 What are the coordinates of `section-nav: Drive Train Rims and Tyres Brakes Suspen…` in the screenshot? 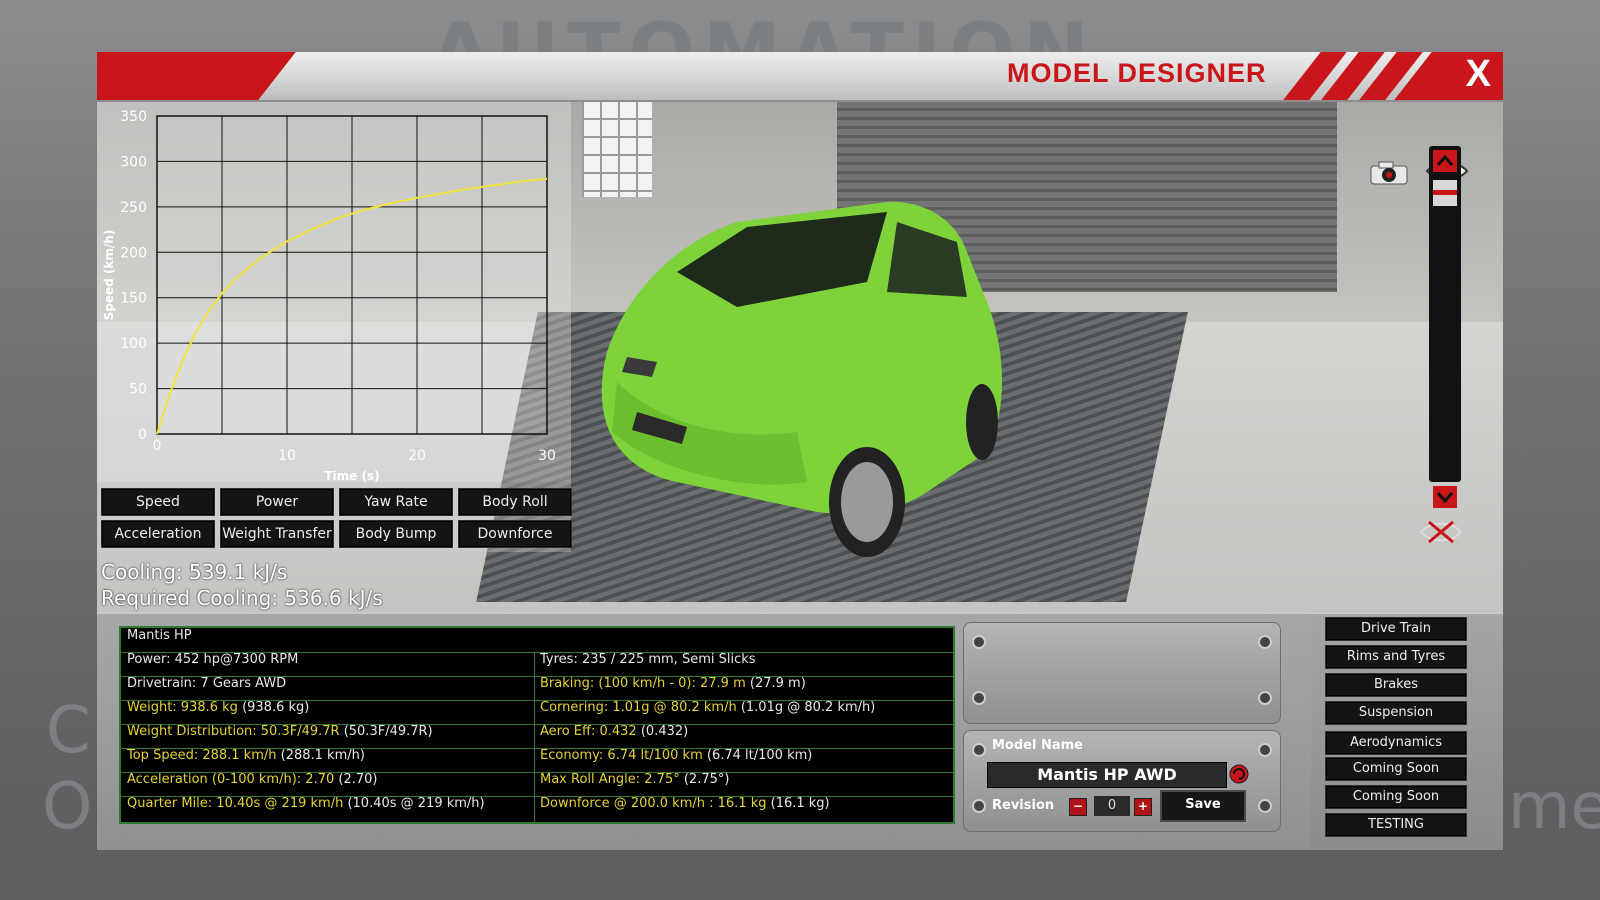 It's located at (1407, 732).